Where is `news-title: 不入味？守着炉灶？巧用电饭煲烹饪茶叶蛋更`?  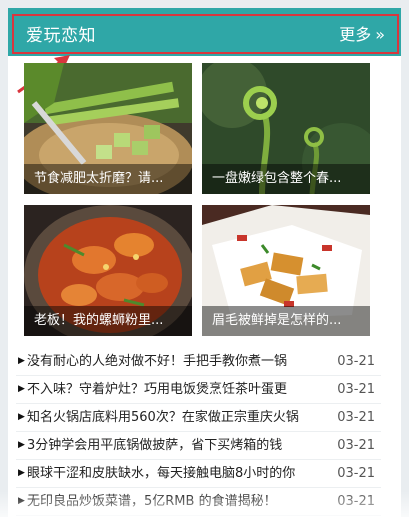 news-title: 不入味？守着炉灶？巧用电饭煲烹饪茶叶蛋更 is located at coordinates (157, 389).